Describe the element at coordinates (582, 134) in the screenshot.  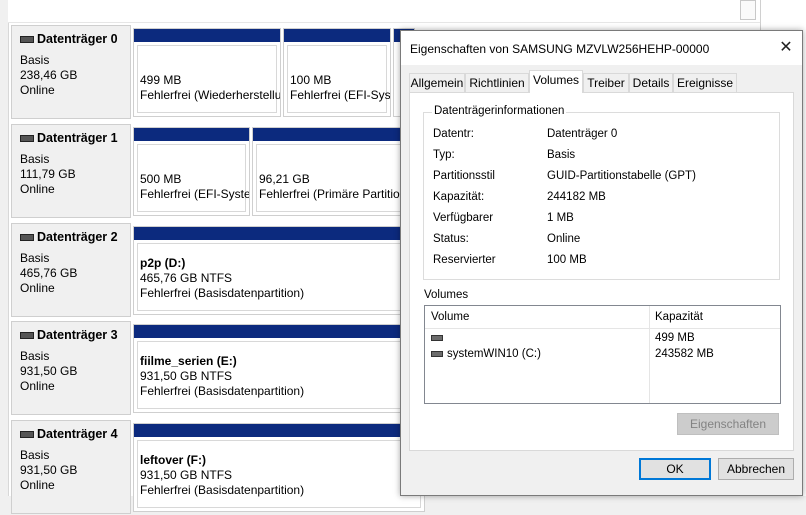
I see `info-value: Datenträger 0` at that location.